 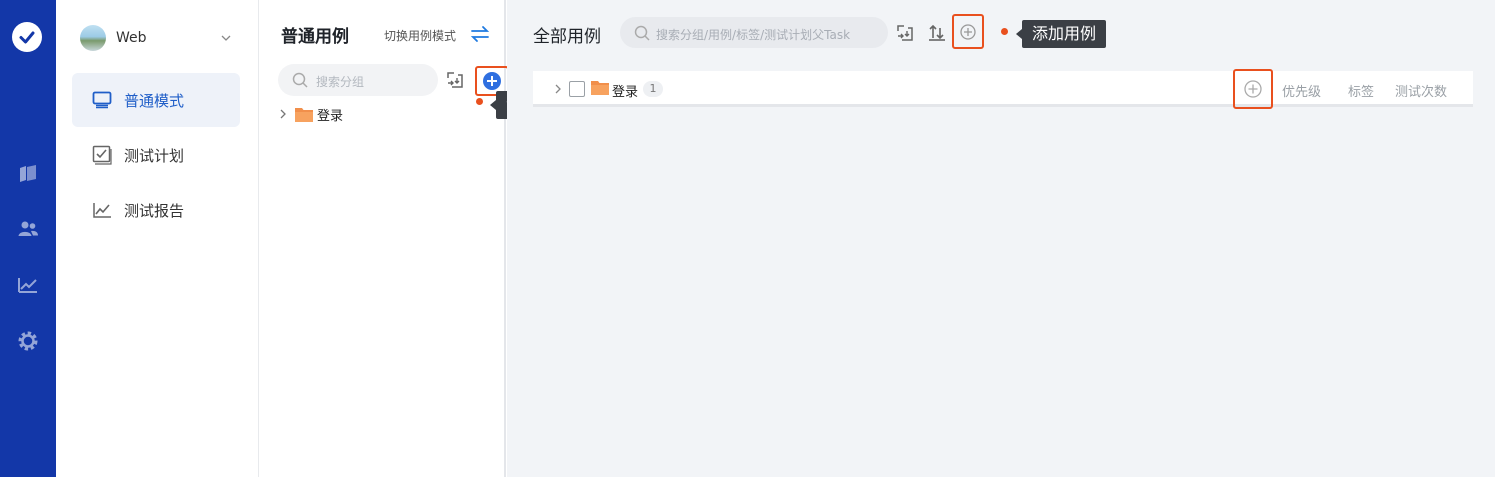 I want to click on folder-label: 登录, so click(x=625, y=92).